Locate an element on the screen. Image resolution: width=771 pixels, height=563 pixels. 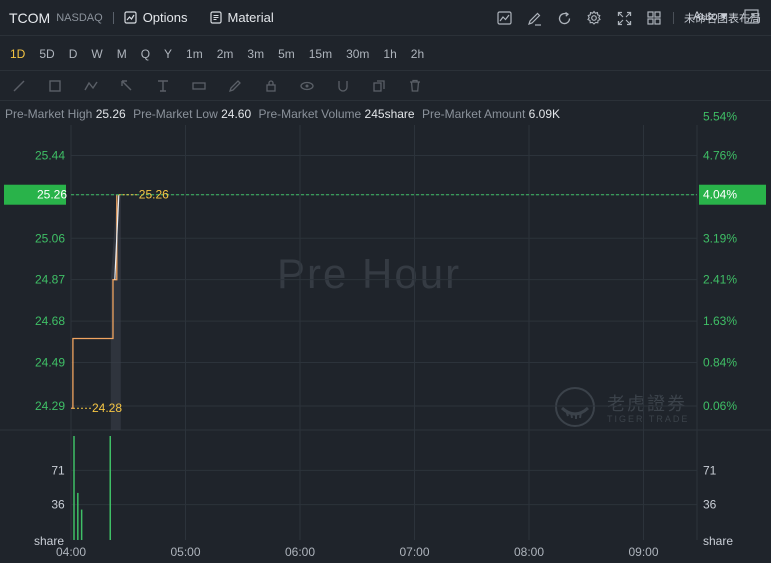
pct-tick-label: 3.19% is located at coordinates (720, 238).